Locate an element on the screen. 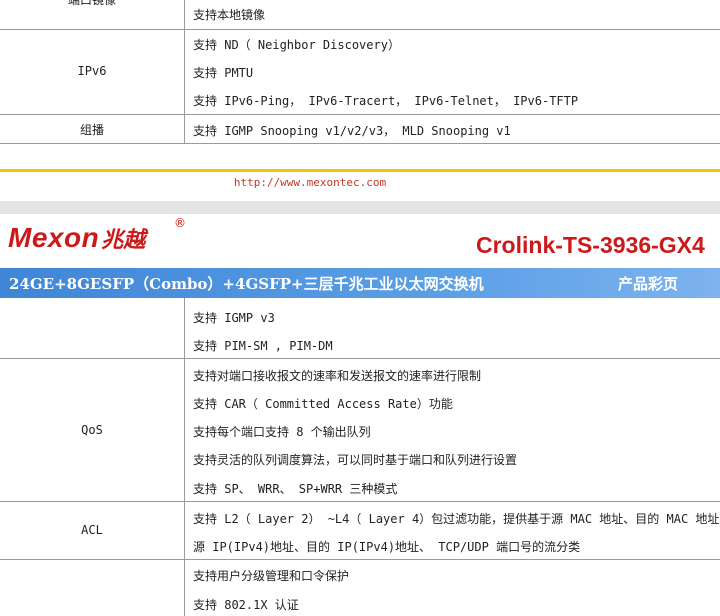  qos-line: 支持对端口接收报文的速率和发送报文的速率进行限制 is located at coordinates (337, 376).